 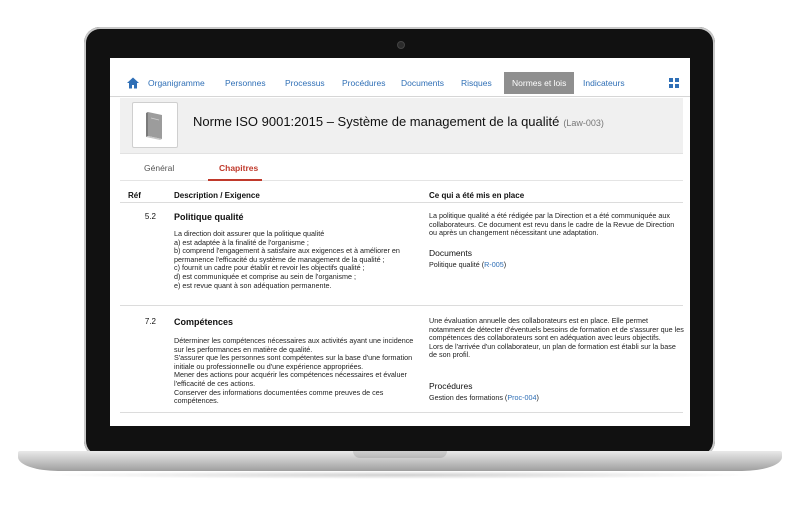 What do you see at coordinates (400, 454) in the screenshot?
I see `laptop-notch` at bounding box center [400, 454].